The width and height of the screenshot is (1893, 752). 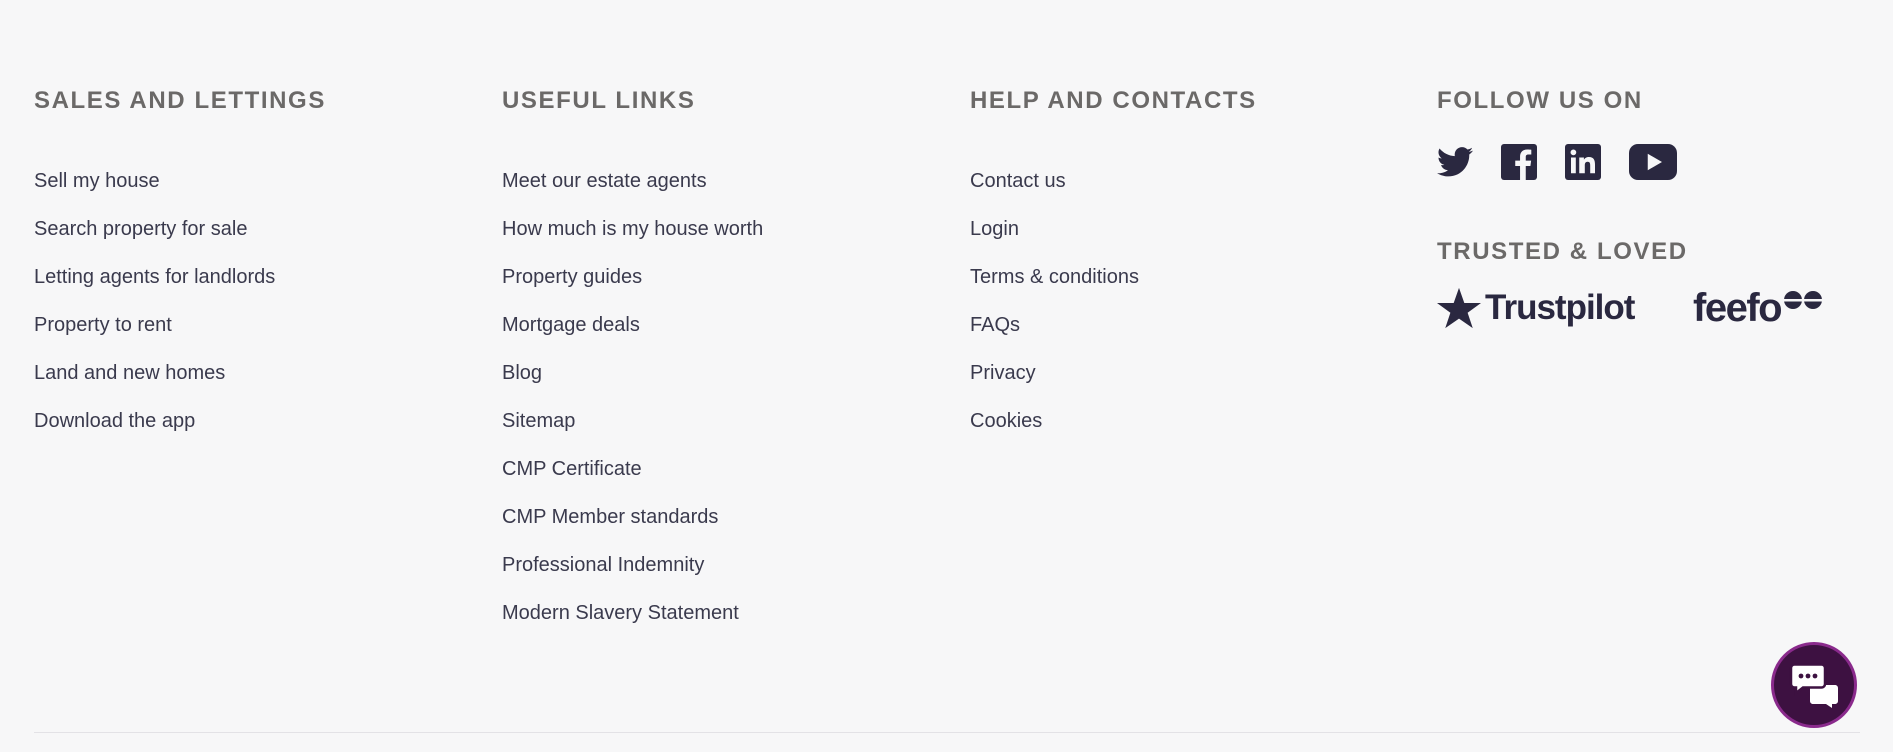 What do you see at coordinates (1562, 251) in the screenshot?
I see `trusted-and-loved-heading: TRUSTED & LOVED` at bounding box center [1562, 251].